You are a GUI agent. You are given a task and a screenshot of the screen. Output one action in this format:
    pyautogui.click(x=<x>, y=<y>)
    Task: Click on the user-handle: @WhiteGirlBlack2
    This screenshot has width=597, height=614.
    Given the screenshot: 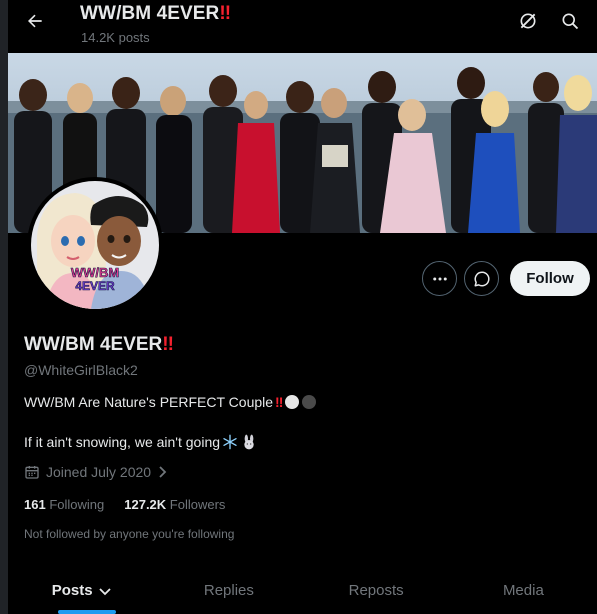 What is the action you would take?
    pyautogui.click(x=81, y=370)
    